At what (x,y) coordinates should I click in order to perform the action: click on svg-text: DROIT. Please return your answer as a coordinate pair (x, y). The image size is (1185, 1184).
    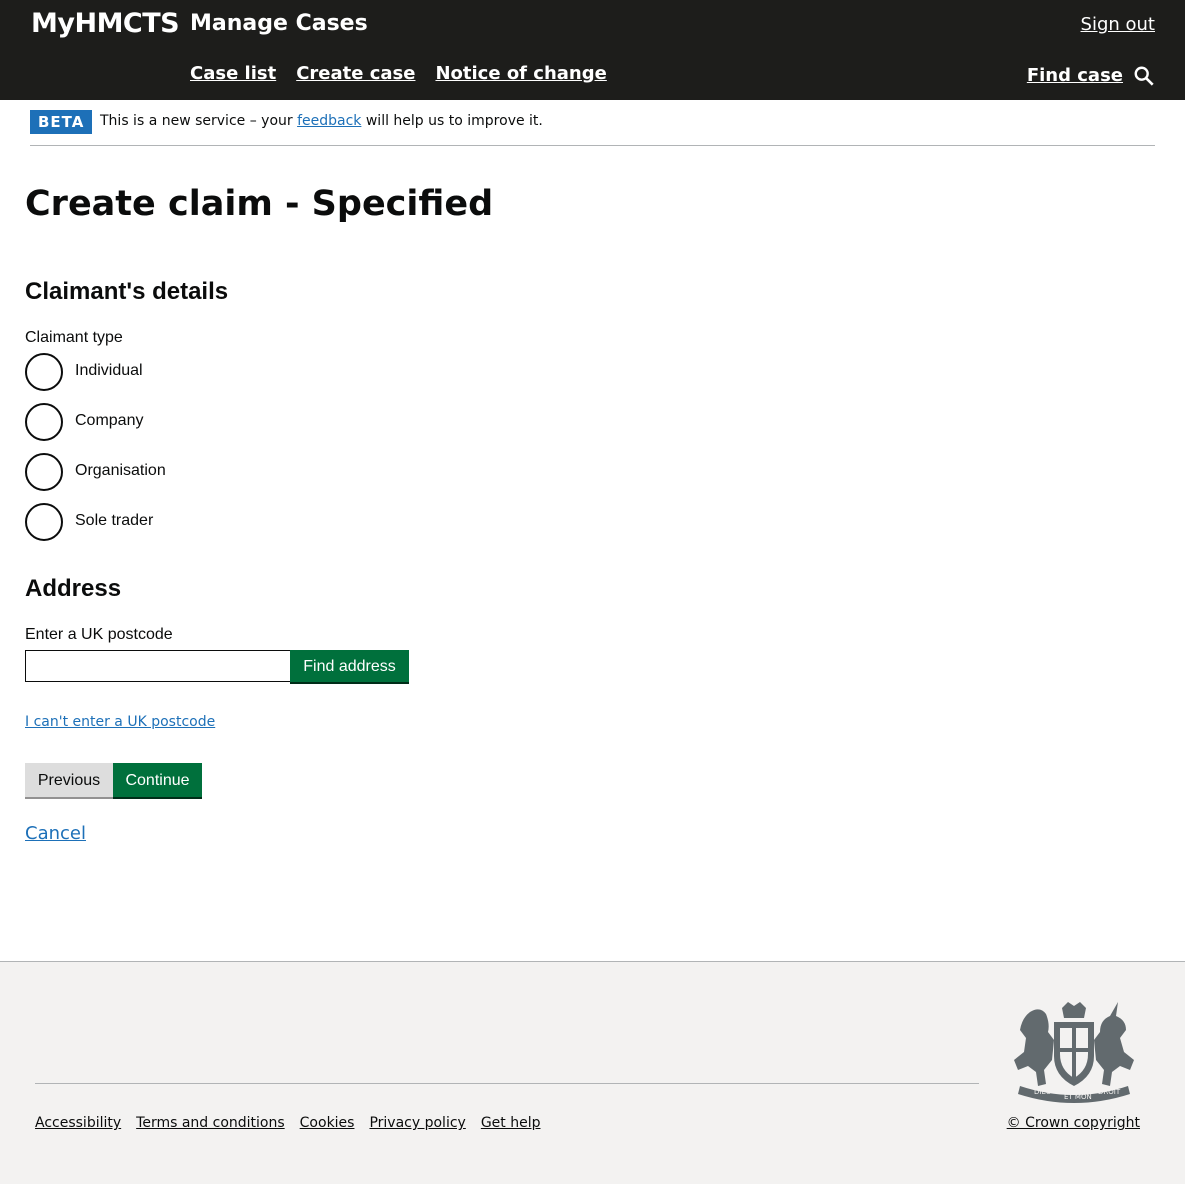
    Looking at the image, I should click on (1109, 1092).